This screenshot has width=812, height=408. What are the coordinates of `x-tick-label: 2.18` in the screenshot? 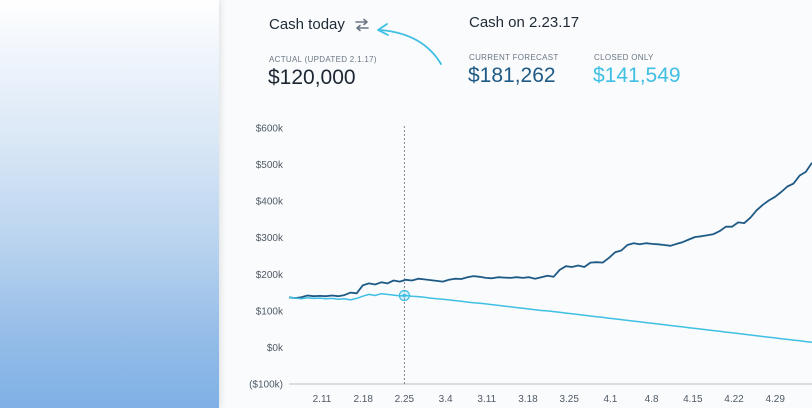 It's located at (363, 399).